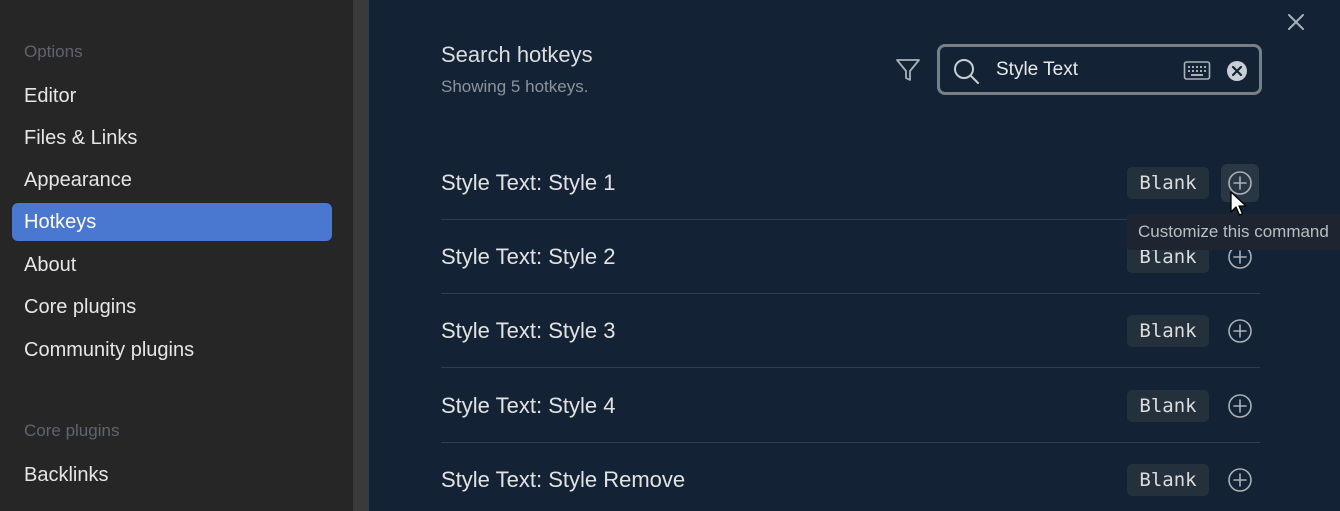 This screenshot has height=511, width=1340. What do you see at coordinates (72, 430) in the screenshot?
I see `core-plugins-heading: Core plugins` at bounding box center [72, 430].